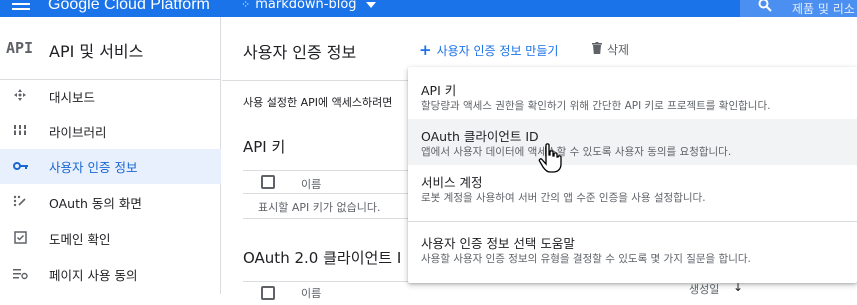  Describe the element at coordinates (497, 50) in the screenshot. I see `create-credentials-label: 사용자 인증 정보 만들기` at that location.